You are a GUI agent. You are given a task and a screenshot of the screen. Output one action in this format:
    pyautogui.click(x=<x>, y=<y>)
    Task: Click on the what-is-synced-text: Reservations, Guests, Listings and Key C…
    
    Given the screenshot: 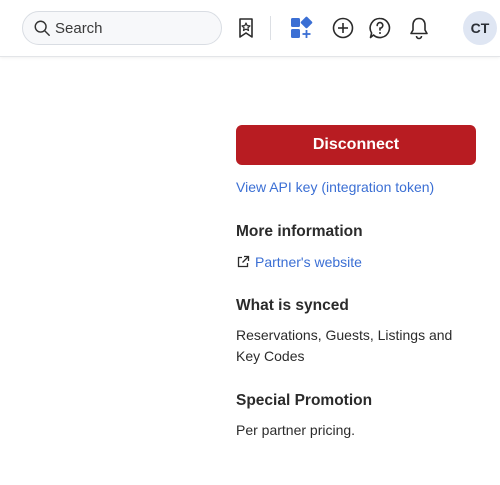 What is the action you would take?
    pyautogui.click(x=344, y=345)
    